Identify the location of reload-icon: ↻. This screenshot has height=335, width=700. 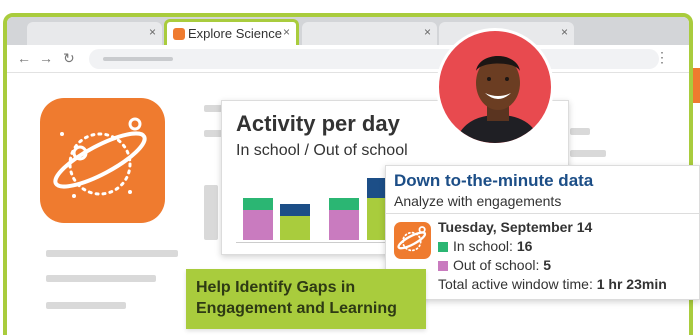
(69, 58).